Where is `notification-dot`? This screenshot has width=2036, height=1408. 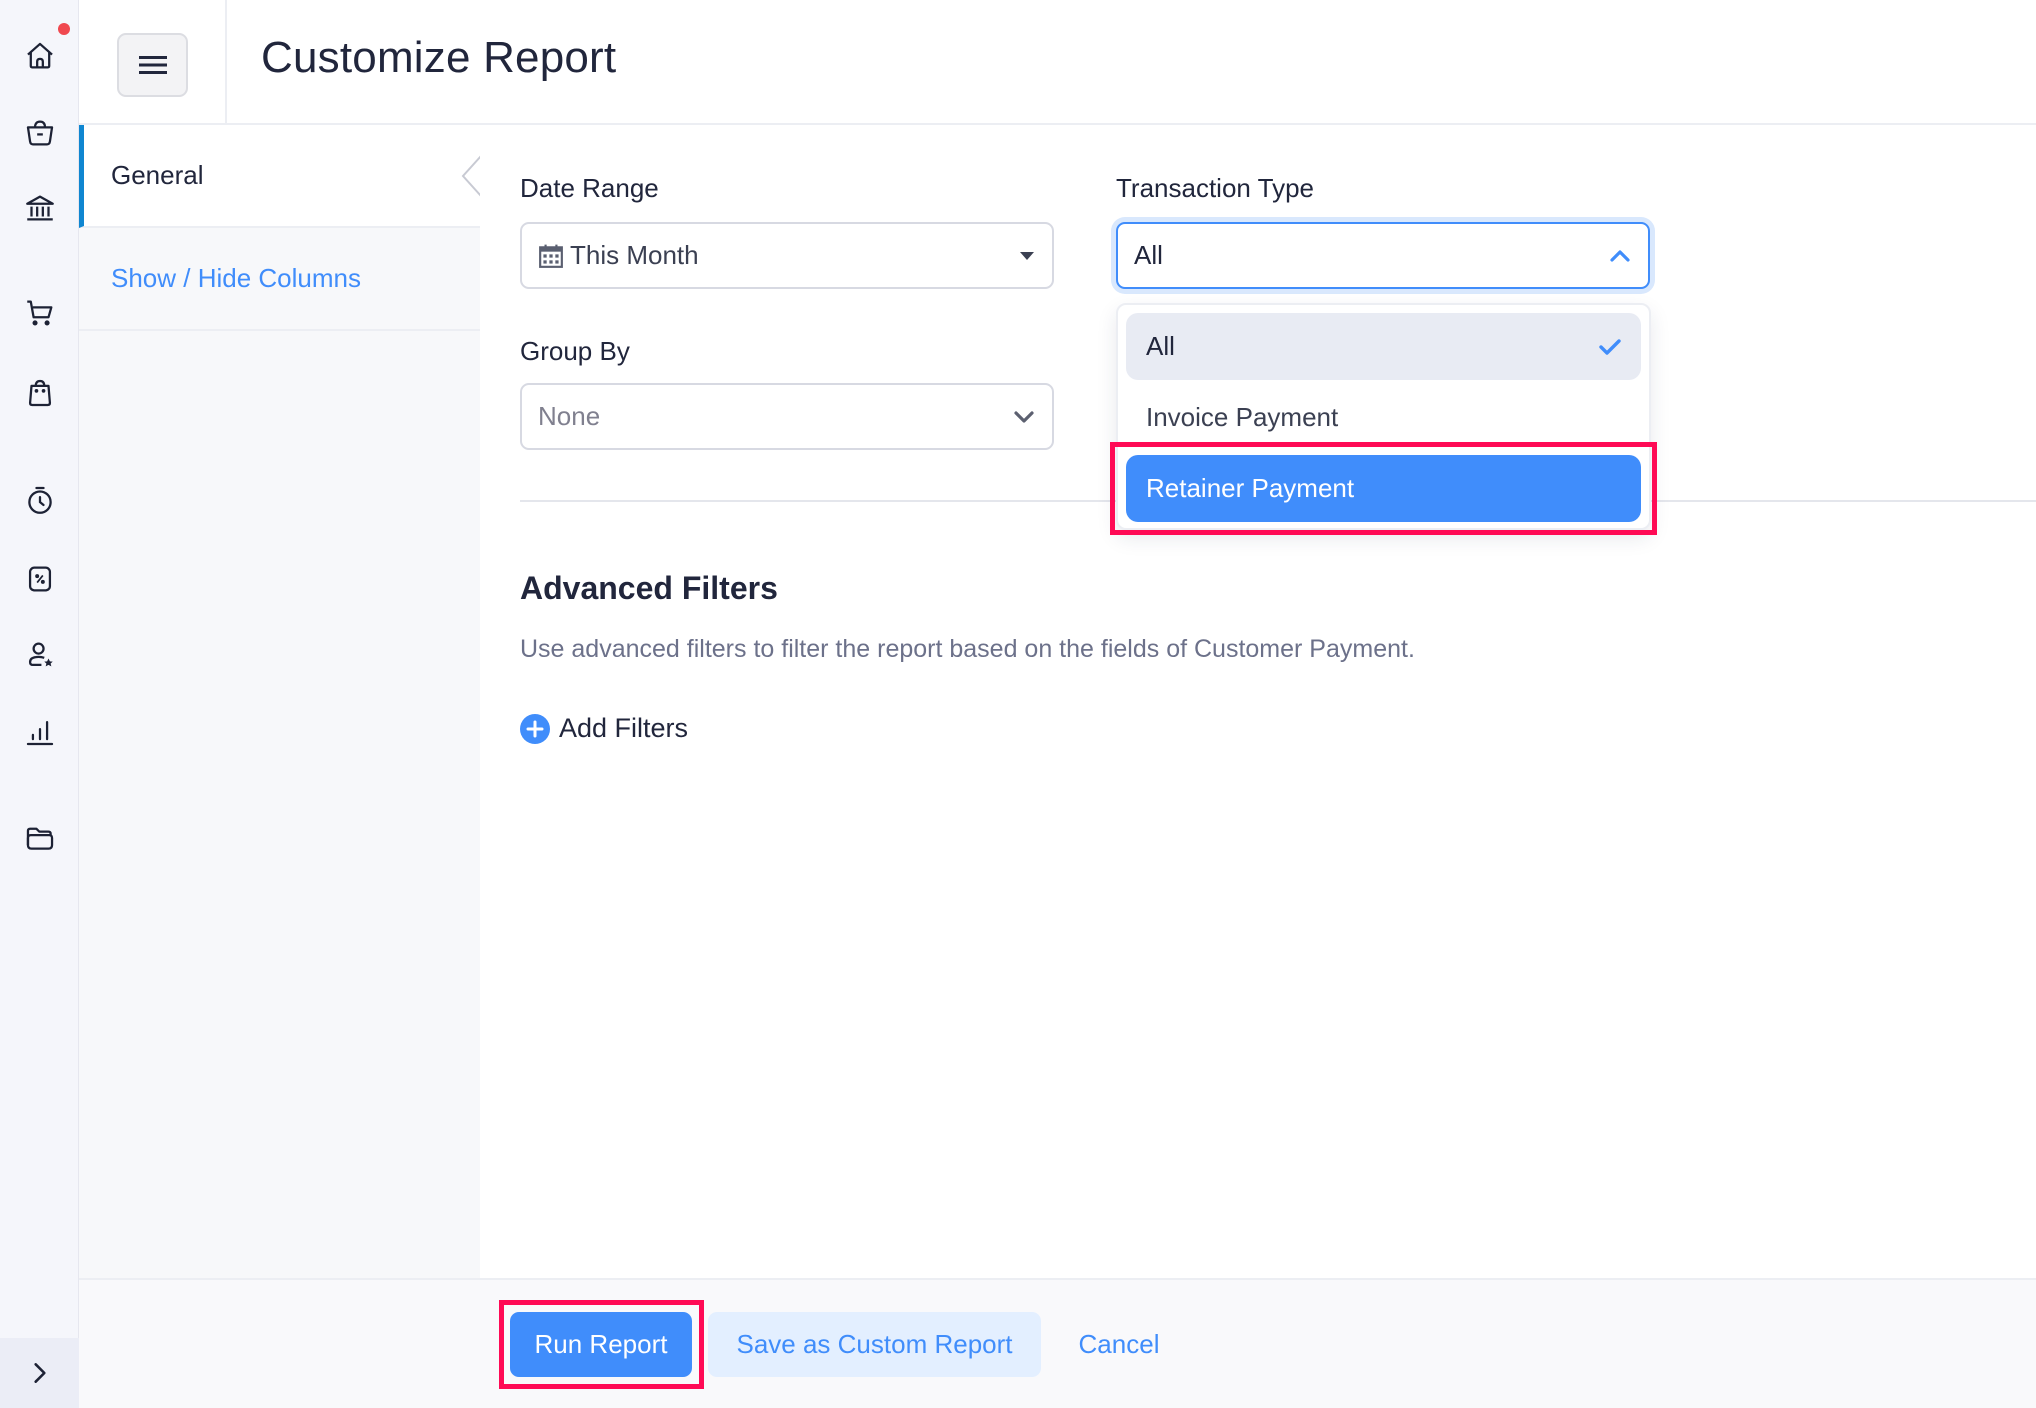
notification-dot is located at coordinates (64, 29).